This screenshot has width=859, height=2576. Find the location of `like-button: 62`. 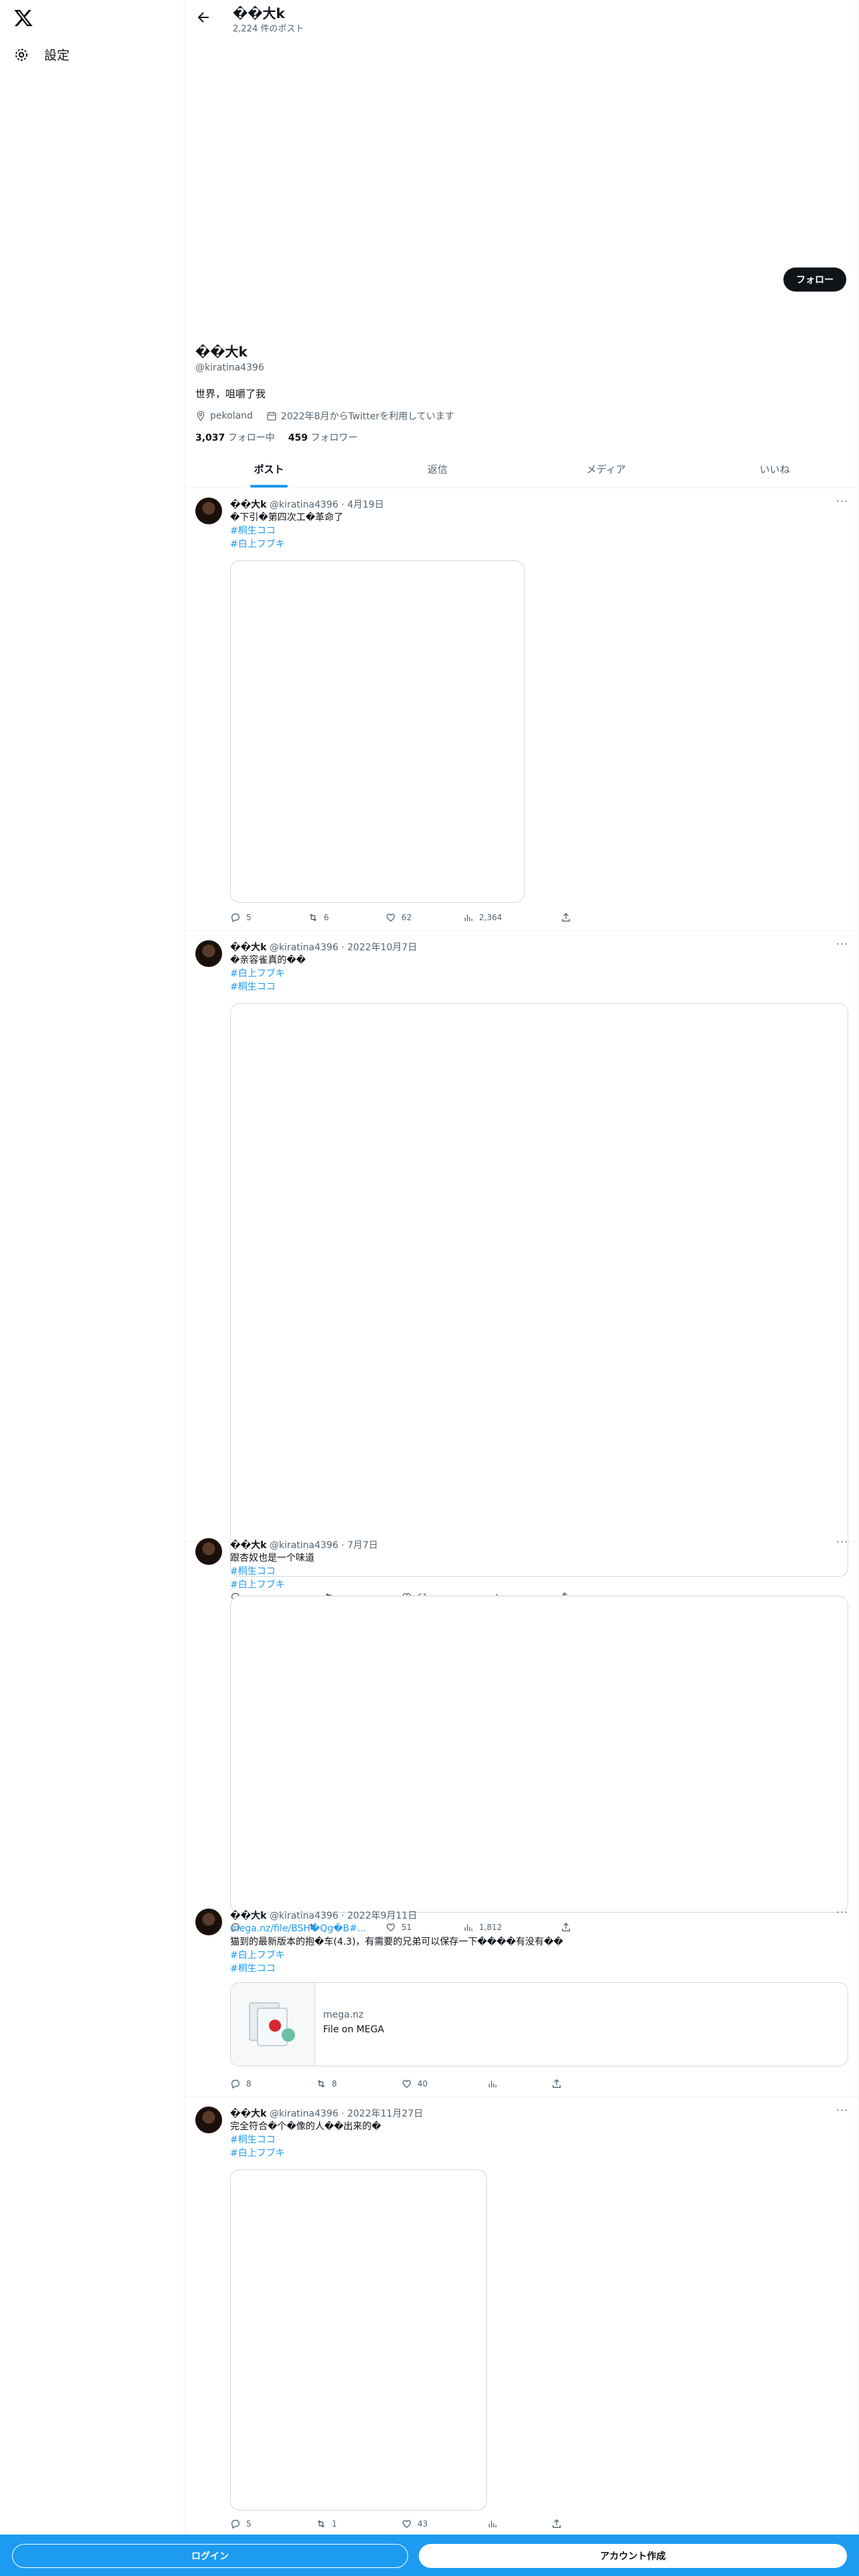

like-button: 62 is located at coordinates (424, 917).